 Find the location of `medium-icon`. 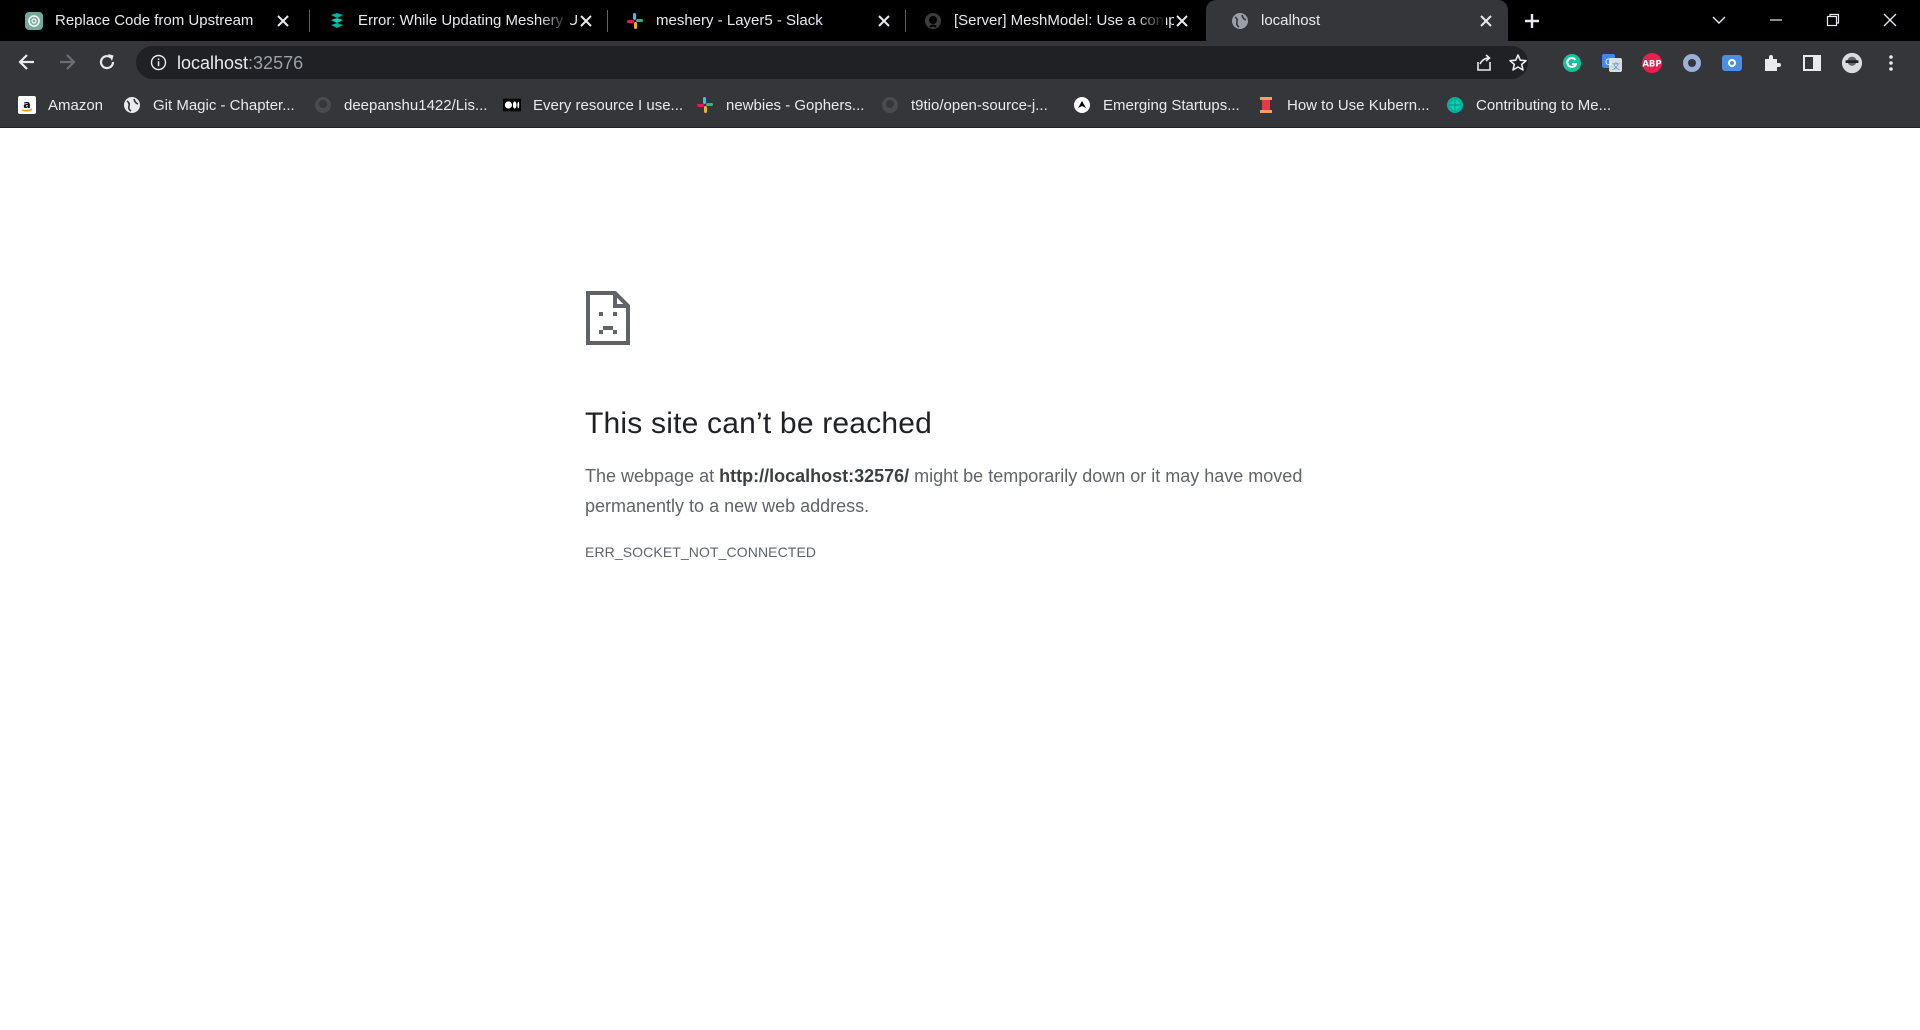

medium-icon is located at coordinates (512, 105).